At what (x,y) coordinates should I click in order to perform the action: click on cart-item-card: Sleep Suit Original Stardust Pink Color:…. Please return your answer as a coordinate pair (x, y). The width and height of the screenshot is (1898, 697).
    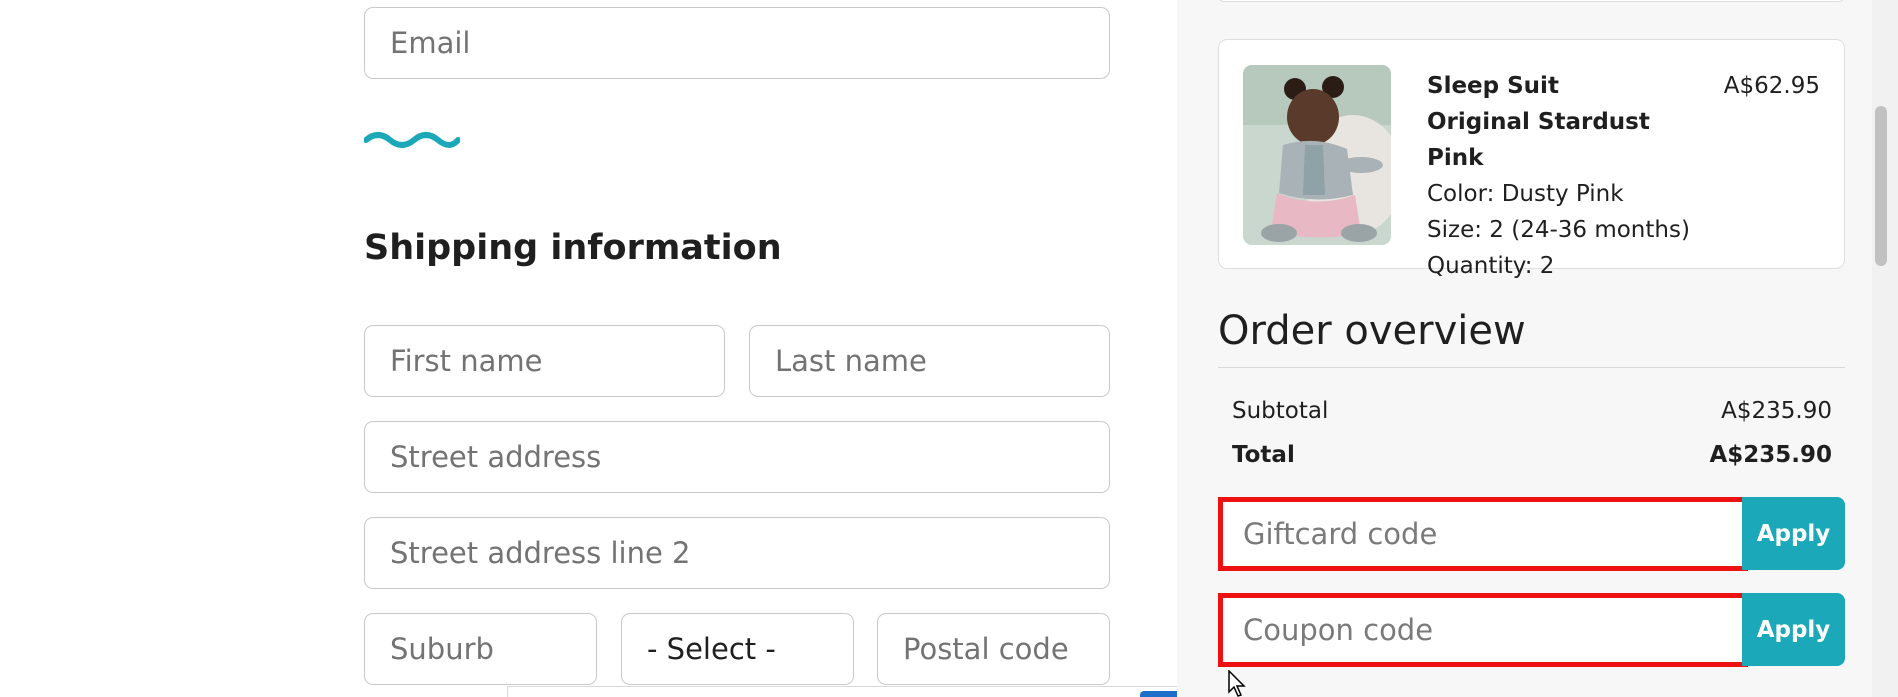
    Looking at the image, I should click on (1531, 159).